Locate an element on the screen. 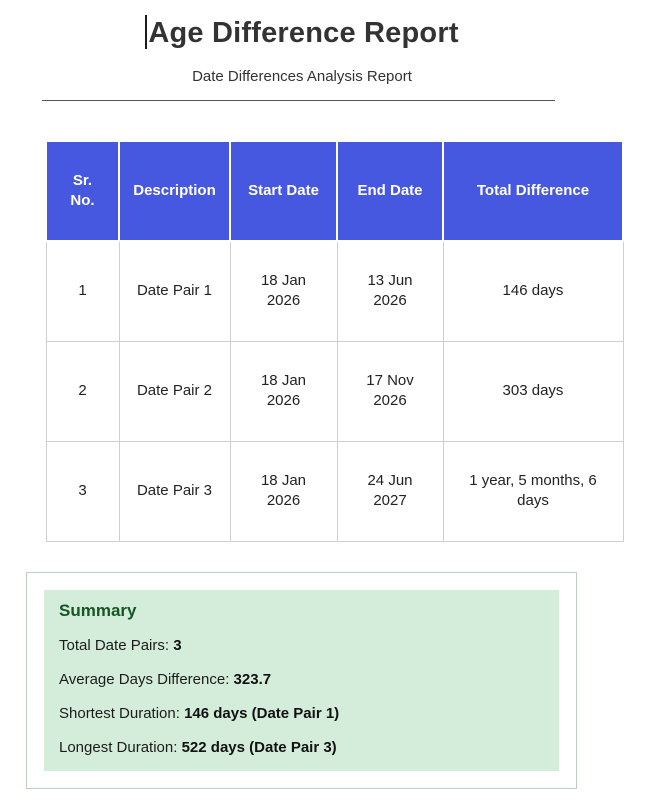  summary-value: 323.7 is located at coordinates (252, 679).